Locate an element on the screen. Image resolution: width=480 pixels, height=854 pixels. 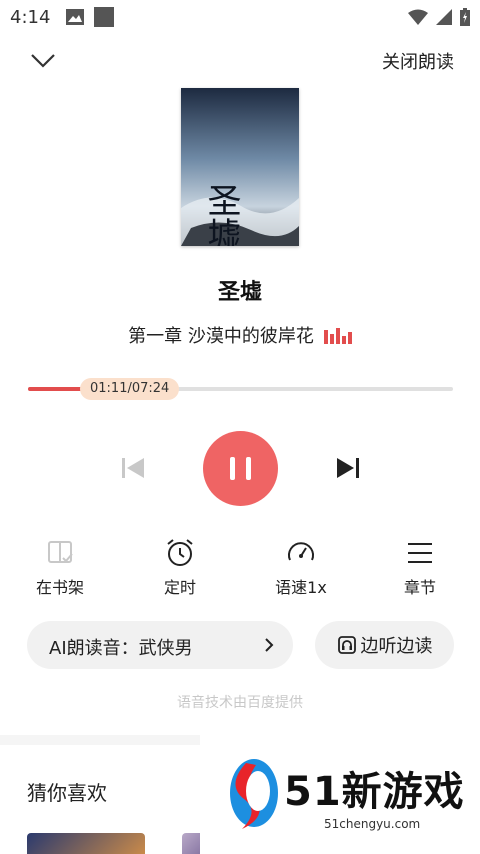
wifi-icon is located at coordinates (418, 17).